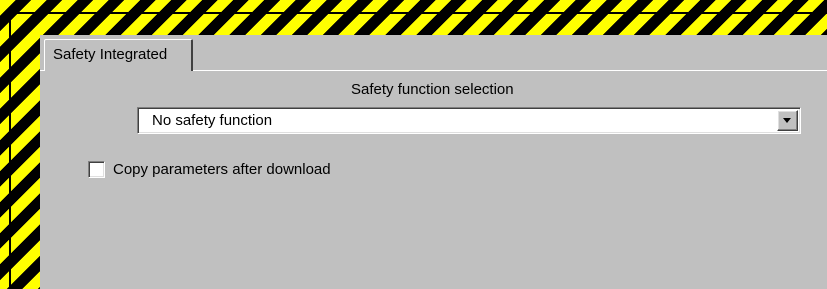 This screenshot has height=289, width=827. I want to click on tab-label: Safety Integrated, so click(110, 54).